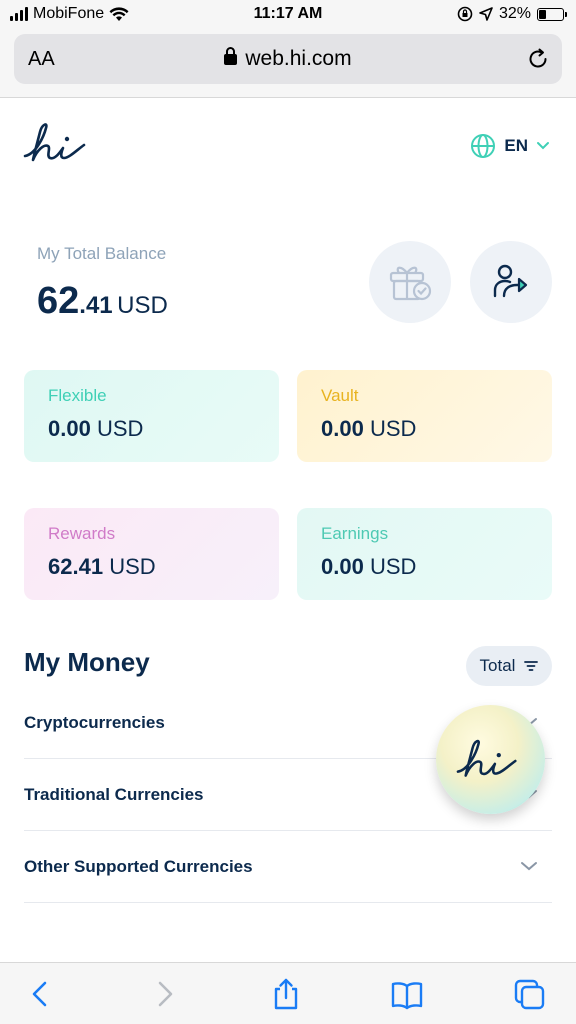 This screenshot has height=1024, width=576. Describe the element at coordinates (486, 14) in the screenshot. I see `location-icon` at that location.